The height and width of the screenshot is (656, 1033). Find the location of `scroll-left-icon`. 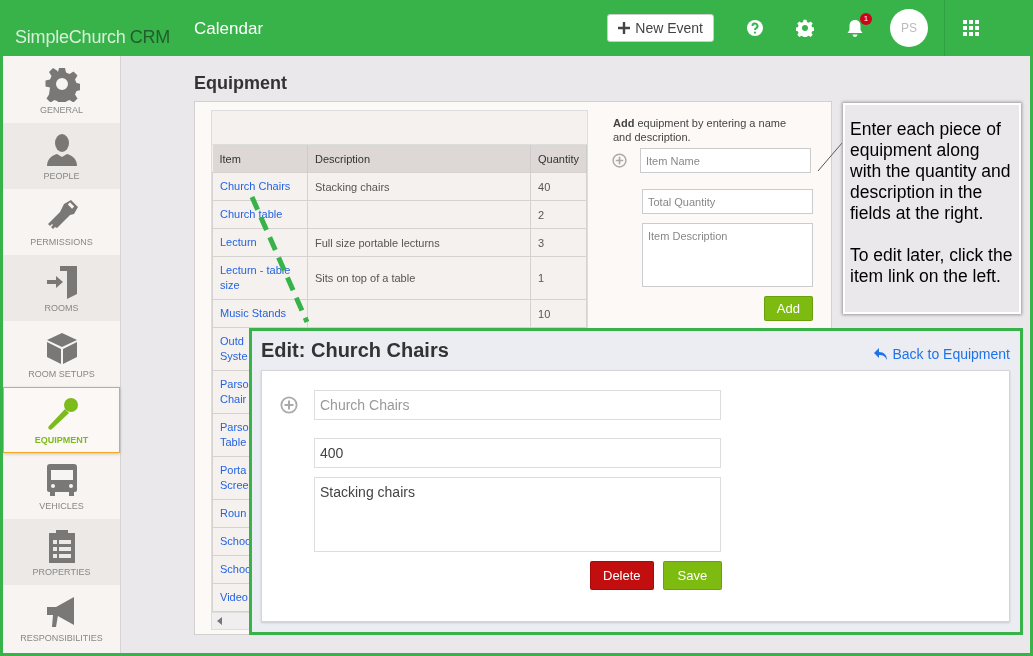

scroll-left-icon is located at coordinates (220, 621).